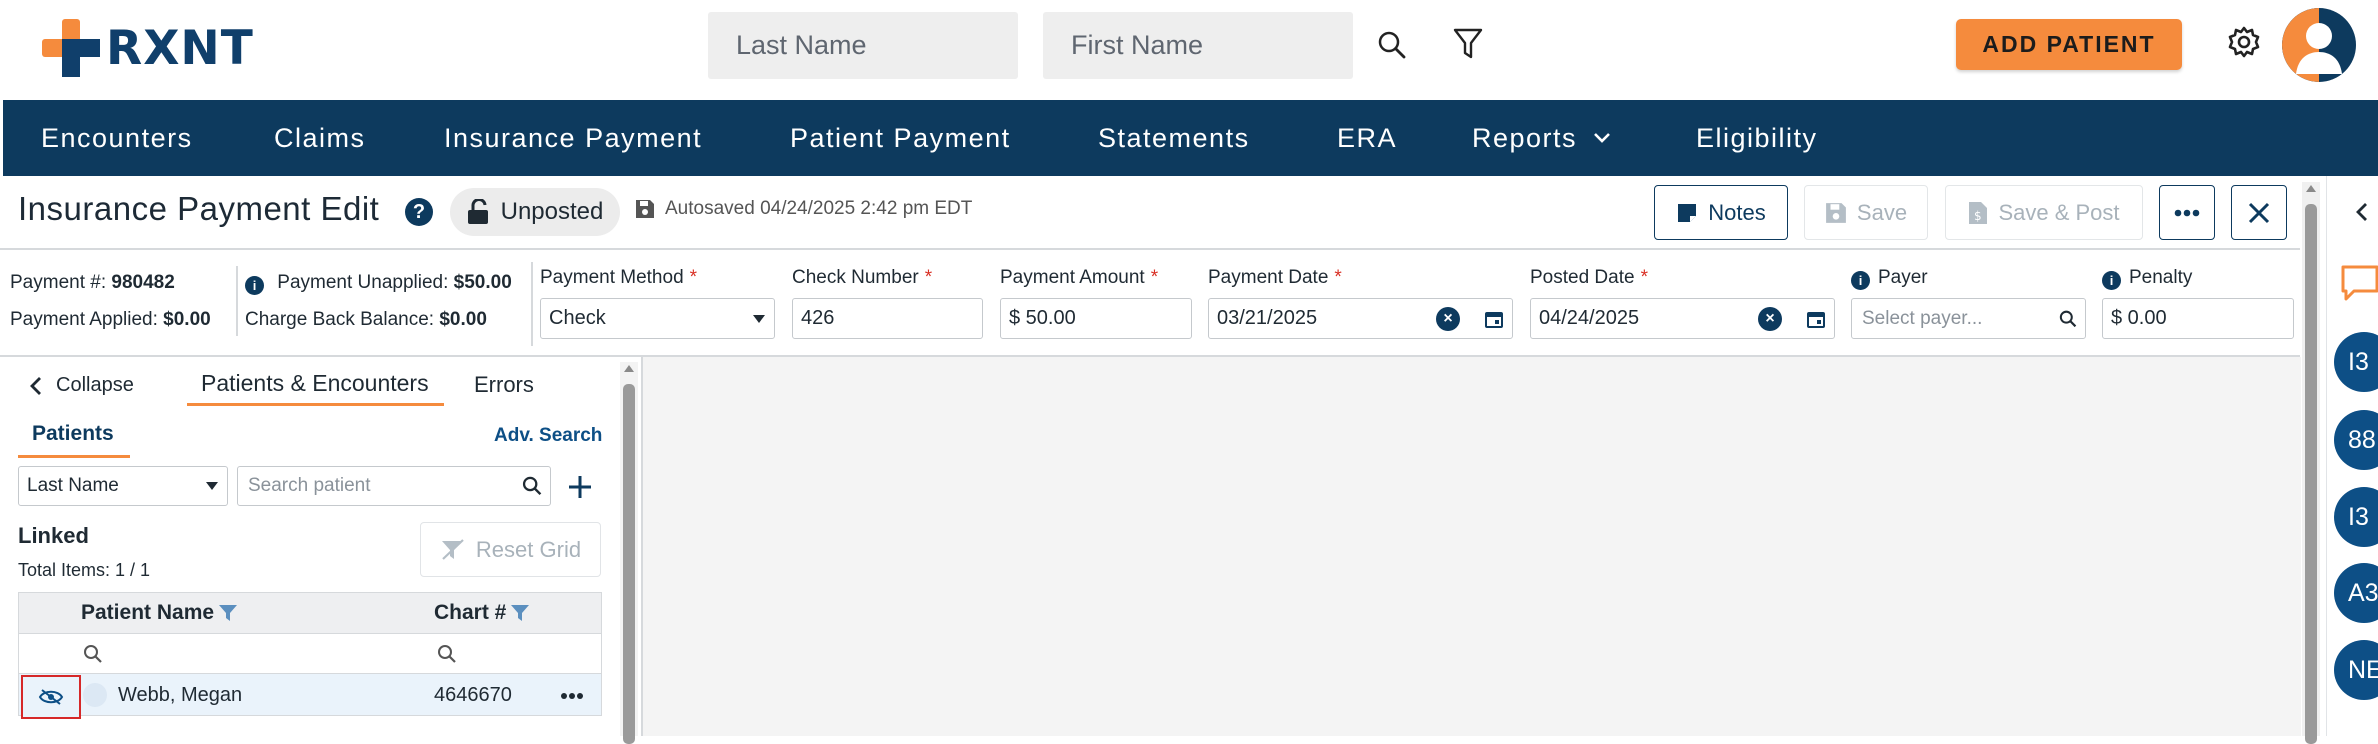 This screenshot has height=744, width=2378. Describe the element at coordinates (82, 385) in the screenshot. I see `collapse-button: Collapse` at that location.